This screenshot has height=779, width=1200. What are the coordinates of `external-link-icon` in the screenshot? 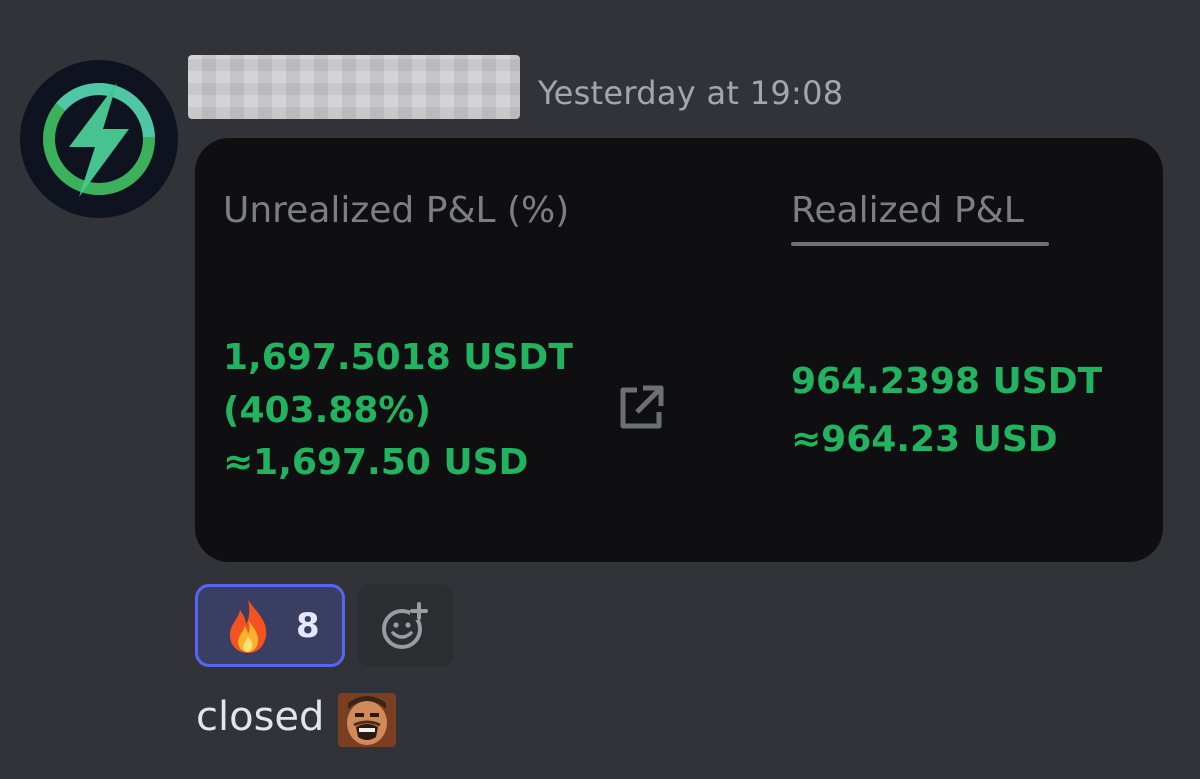 It's located at (641, 408).